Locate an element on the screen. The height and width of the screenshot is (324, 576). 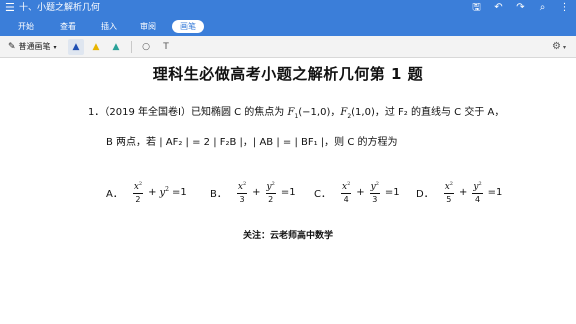
undo-icon: ↶ is located at coordinates (498, 8).